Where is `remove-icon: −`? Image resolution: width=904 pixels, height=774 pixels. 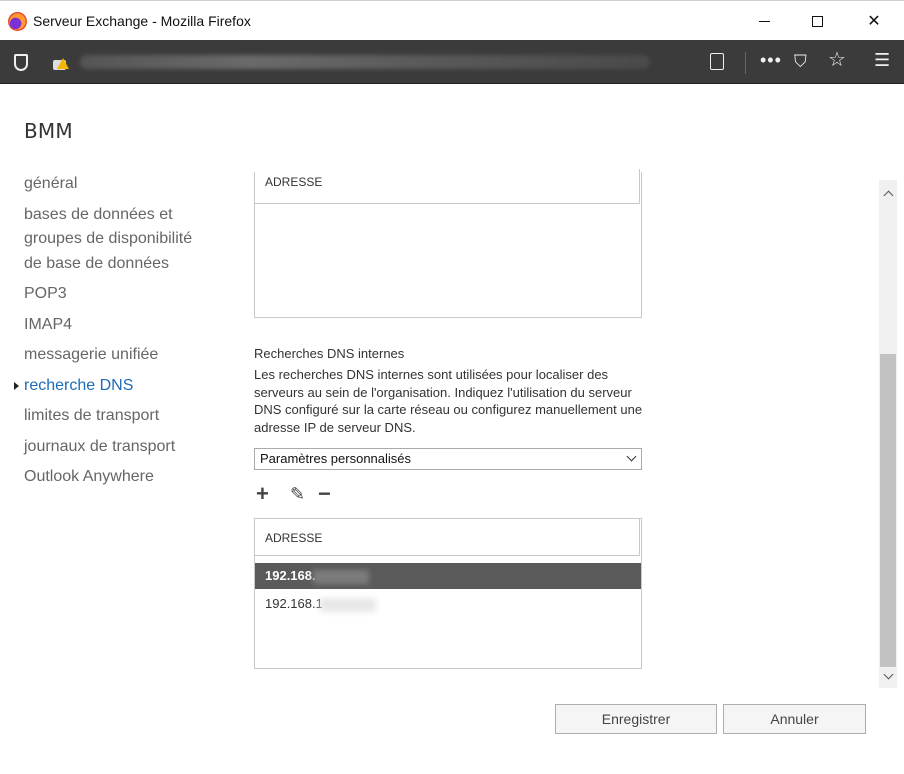
remove-icon: − is located at coordinates (324, 494).